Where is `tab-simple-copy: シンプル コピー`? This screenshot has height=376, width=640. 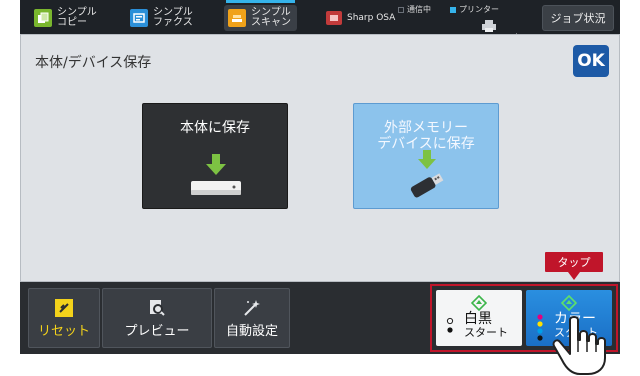 tab-simple-copy: シンプル コピー is located at coordinates (65, 18).